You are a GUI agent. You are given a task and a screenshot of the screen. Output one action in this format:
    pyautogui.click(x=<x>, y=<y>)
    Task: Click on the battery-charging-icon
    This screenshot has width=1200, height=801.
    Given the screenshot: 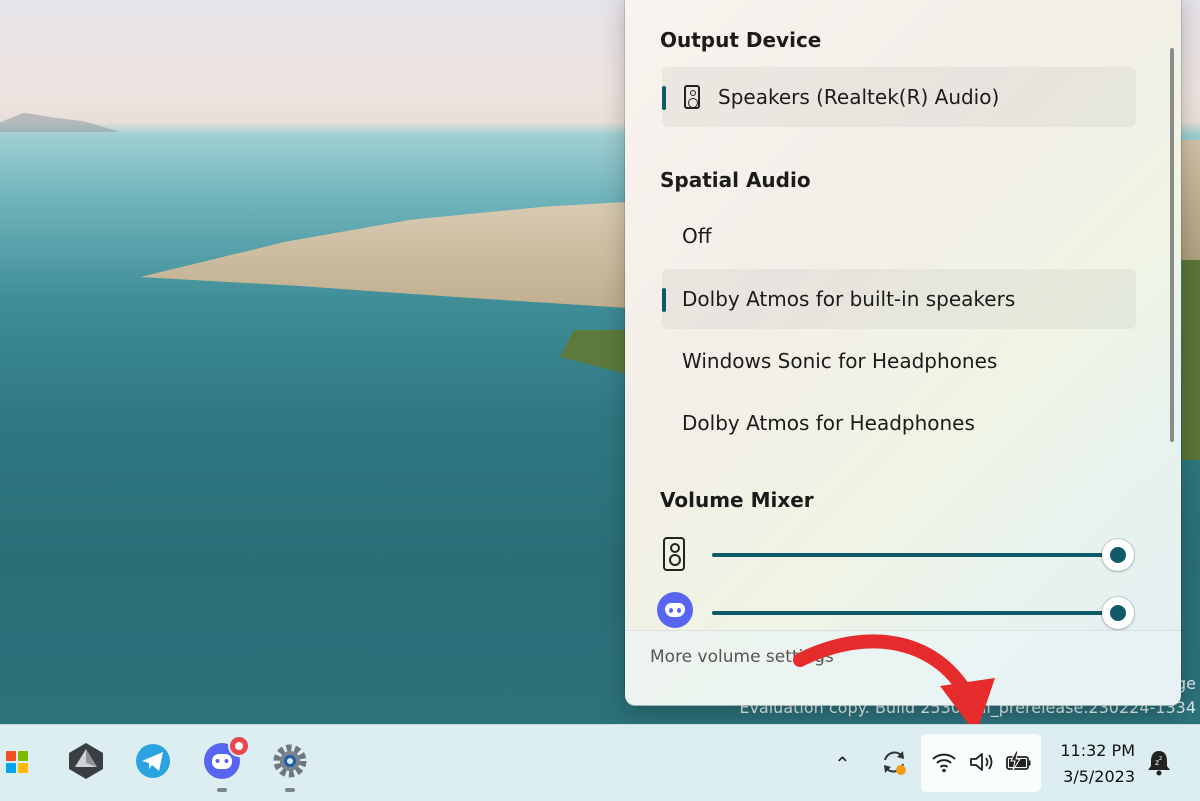 What is the action you would take?
    pyautogui.click(x=1018, y=760)
    